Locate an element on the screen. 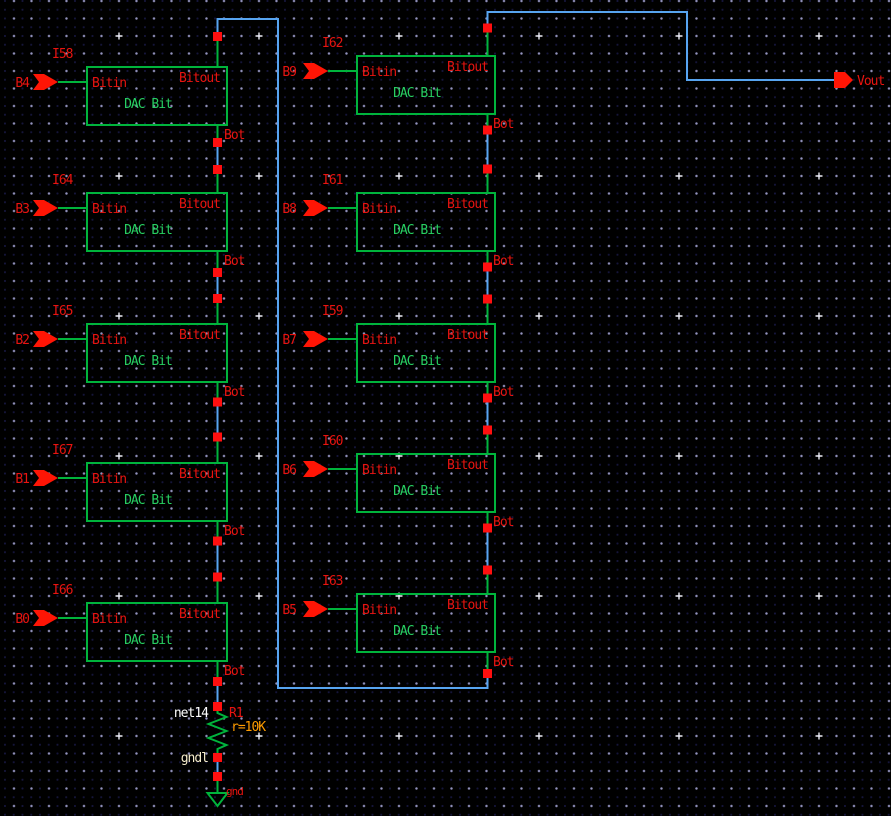 The height and width of the screenshot is (816, 891). output-net-label: Vout is located at coordinates (870, 81).